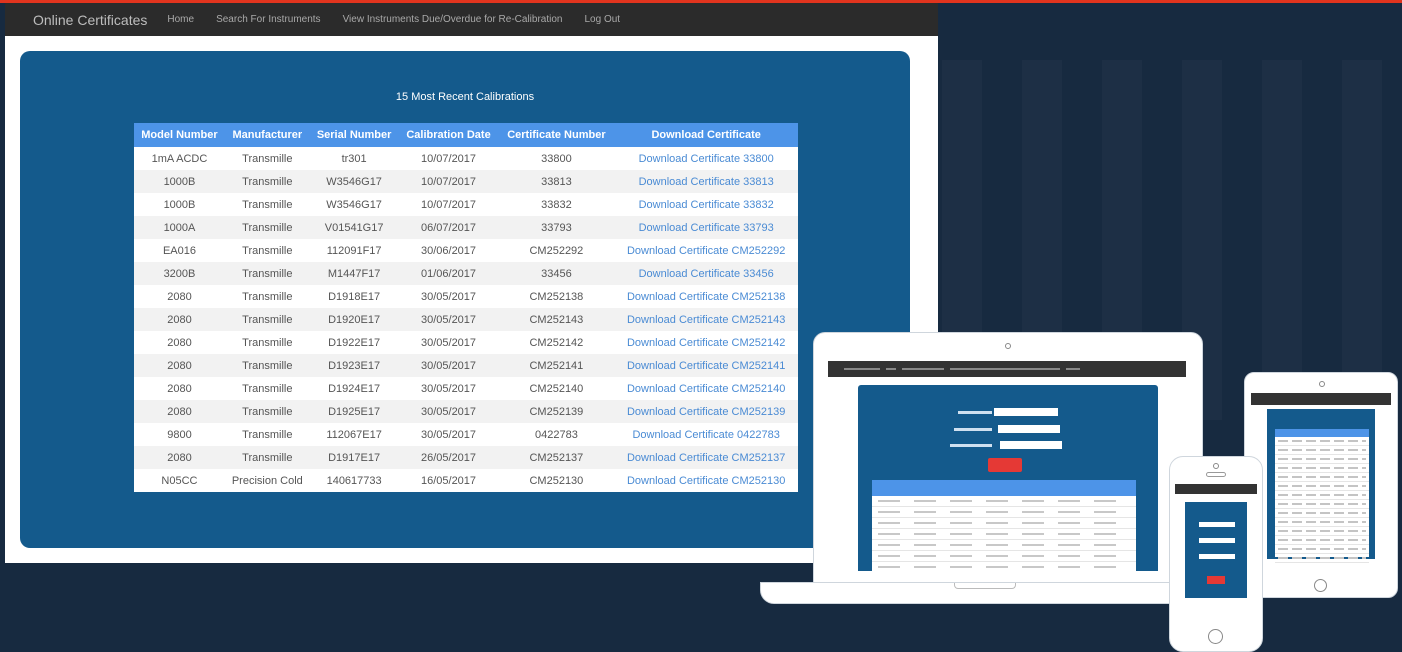 This screenshot has width=1402, height=652. What do you see at coordinates (179, 434) in the screenshot?
I see `cell-model-number: 9800` at bounding box center [179, 434].